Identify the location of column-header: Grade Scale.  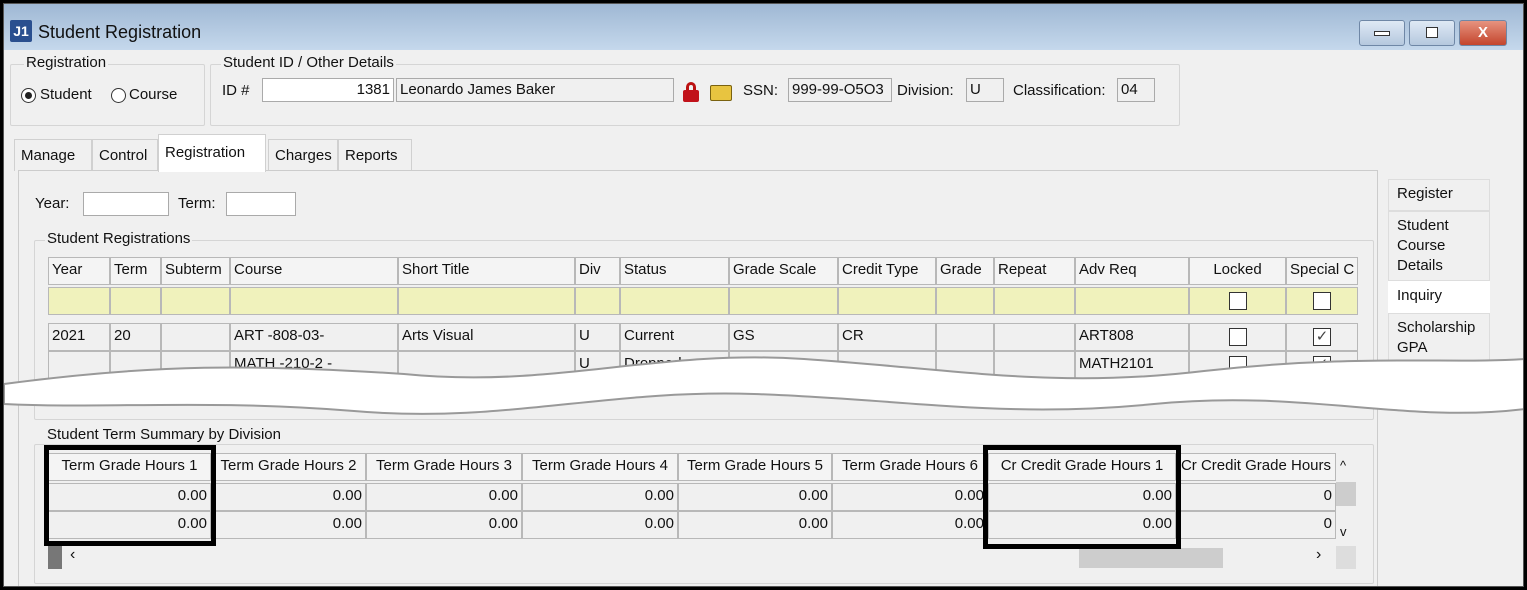
(783, 271).